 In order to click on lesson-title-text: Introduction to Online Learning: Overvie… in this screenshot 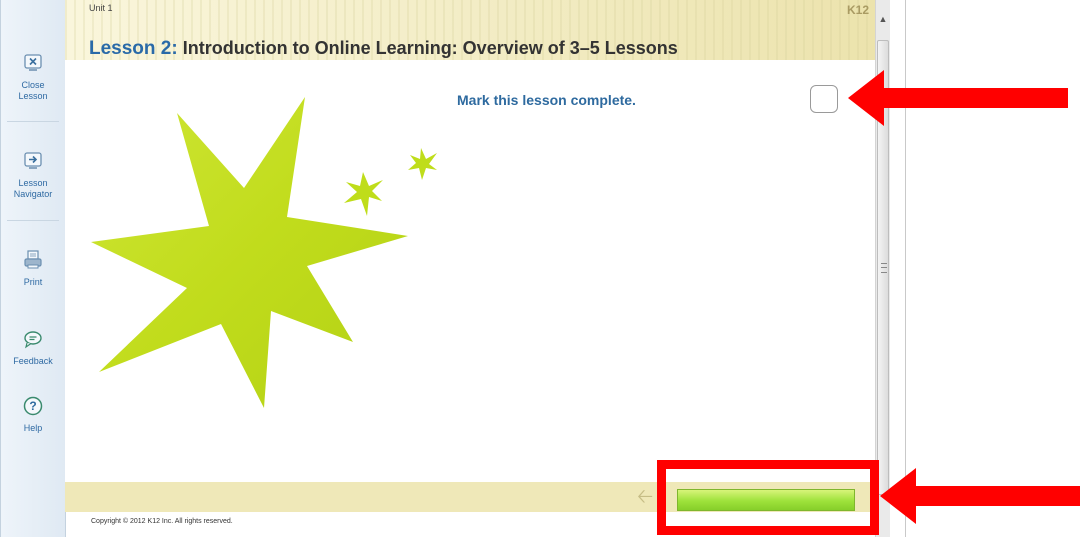, I will do `click(427, 48)`.